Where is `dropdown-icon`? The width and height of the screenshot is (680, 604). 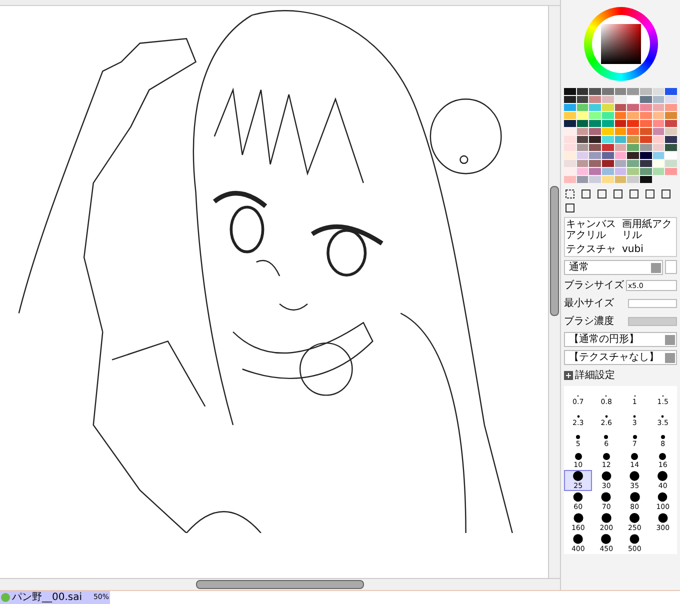
dropdown-icon is located at coordinates (656, 267).